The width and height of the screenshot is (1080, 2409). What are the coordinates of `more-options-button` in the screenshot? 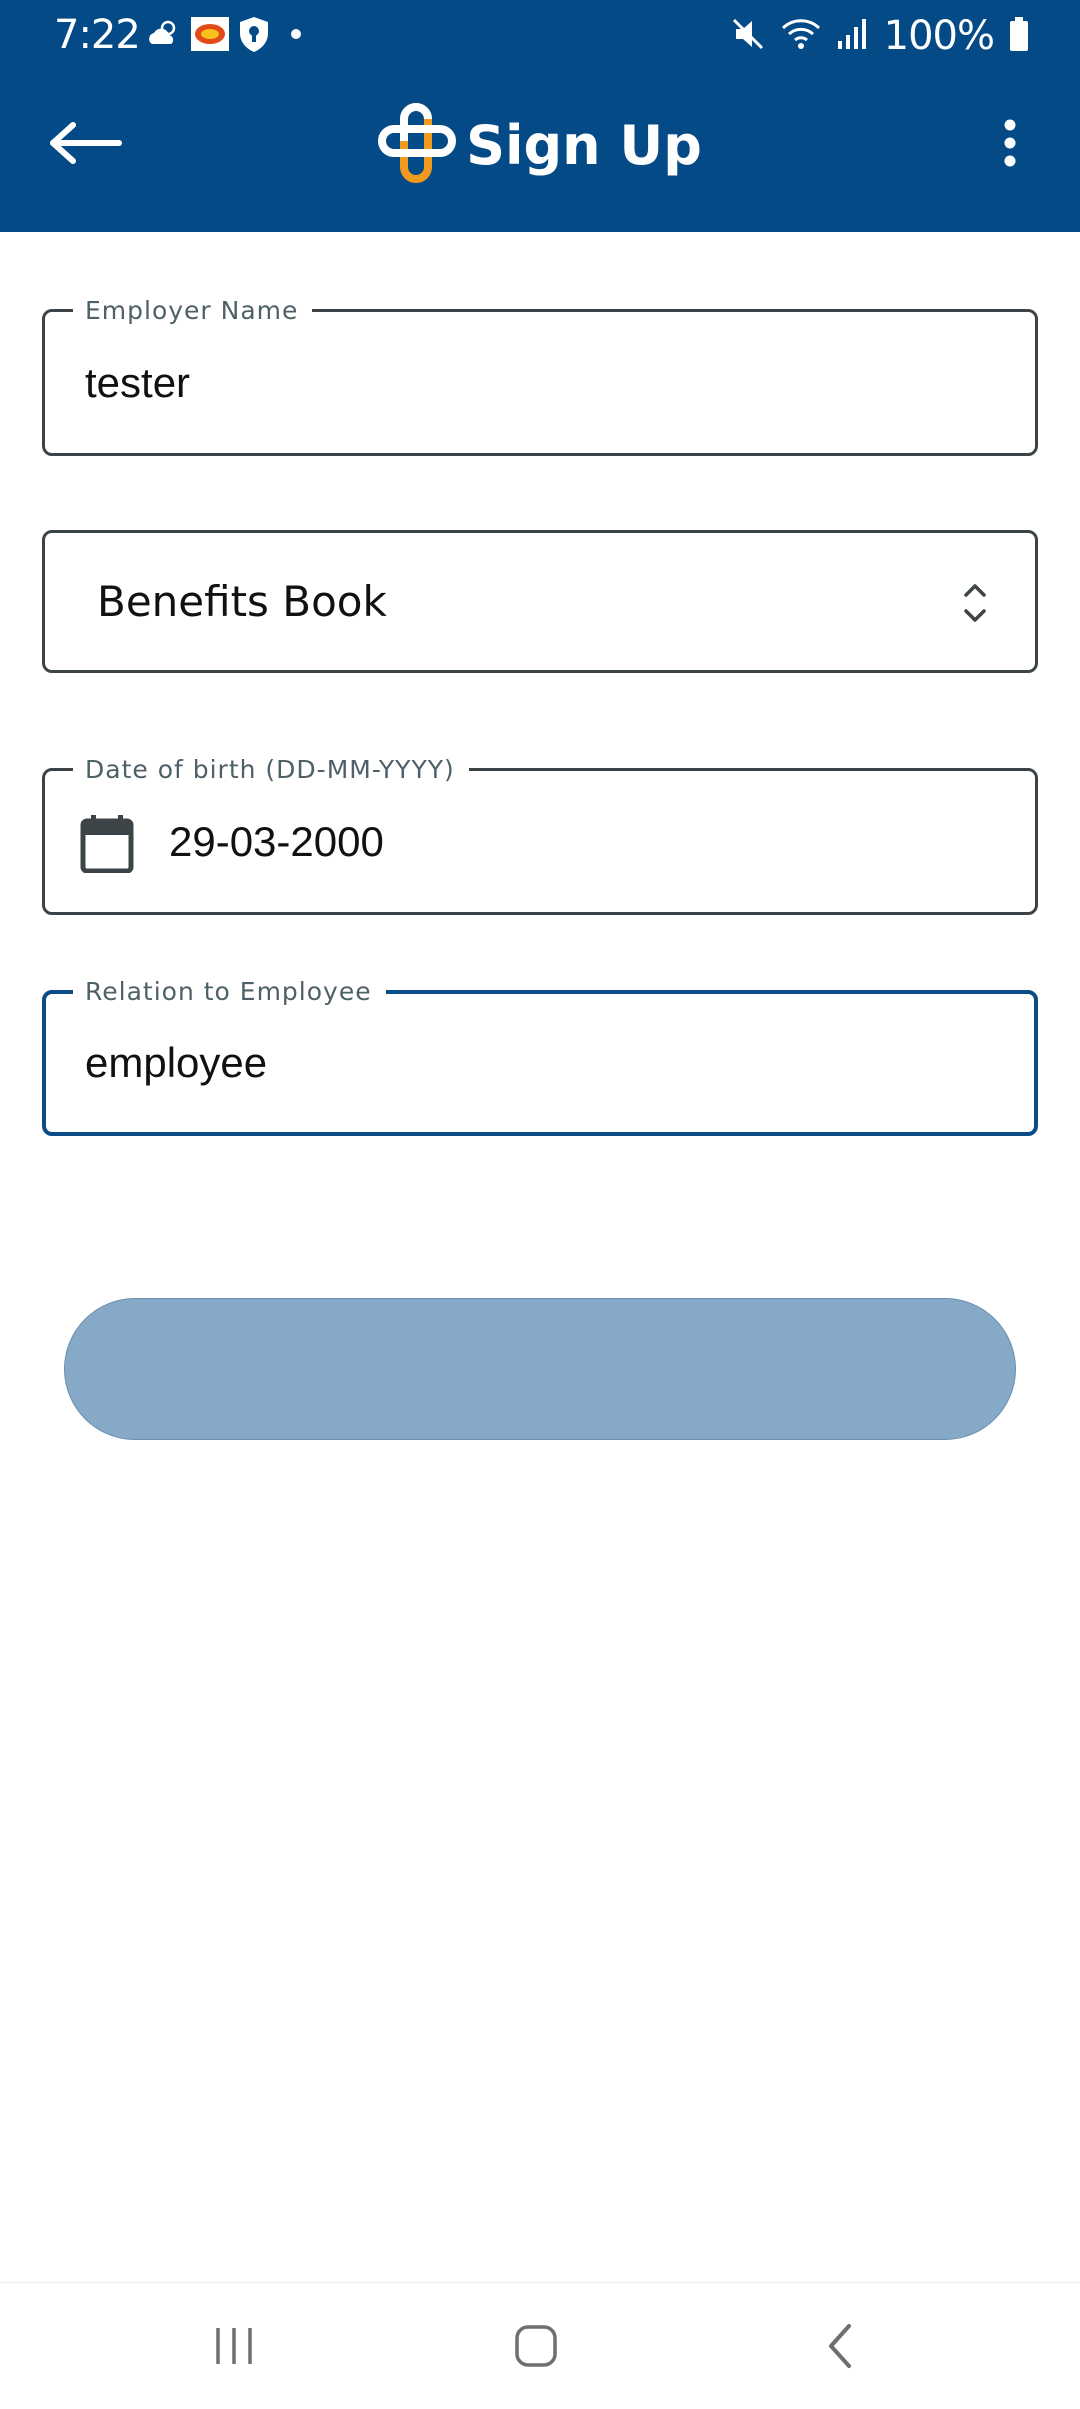 It's located at (1010, 143).